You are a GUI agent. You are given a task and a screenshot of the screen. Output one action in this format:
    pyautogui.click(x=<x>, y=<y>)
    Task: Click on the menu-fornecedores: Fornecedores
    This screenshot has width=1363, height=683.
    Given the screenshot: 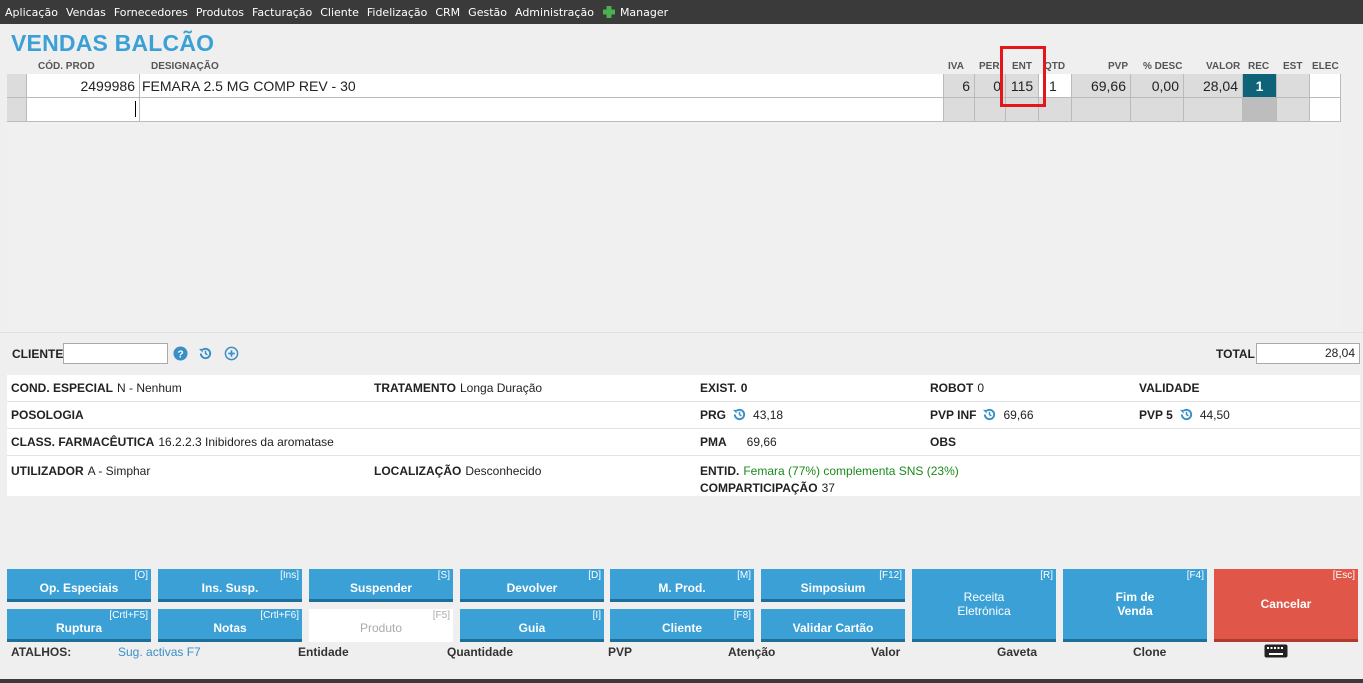 What is the action you would take?
    pyautogui.click(x=151, y=12)
    